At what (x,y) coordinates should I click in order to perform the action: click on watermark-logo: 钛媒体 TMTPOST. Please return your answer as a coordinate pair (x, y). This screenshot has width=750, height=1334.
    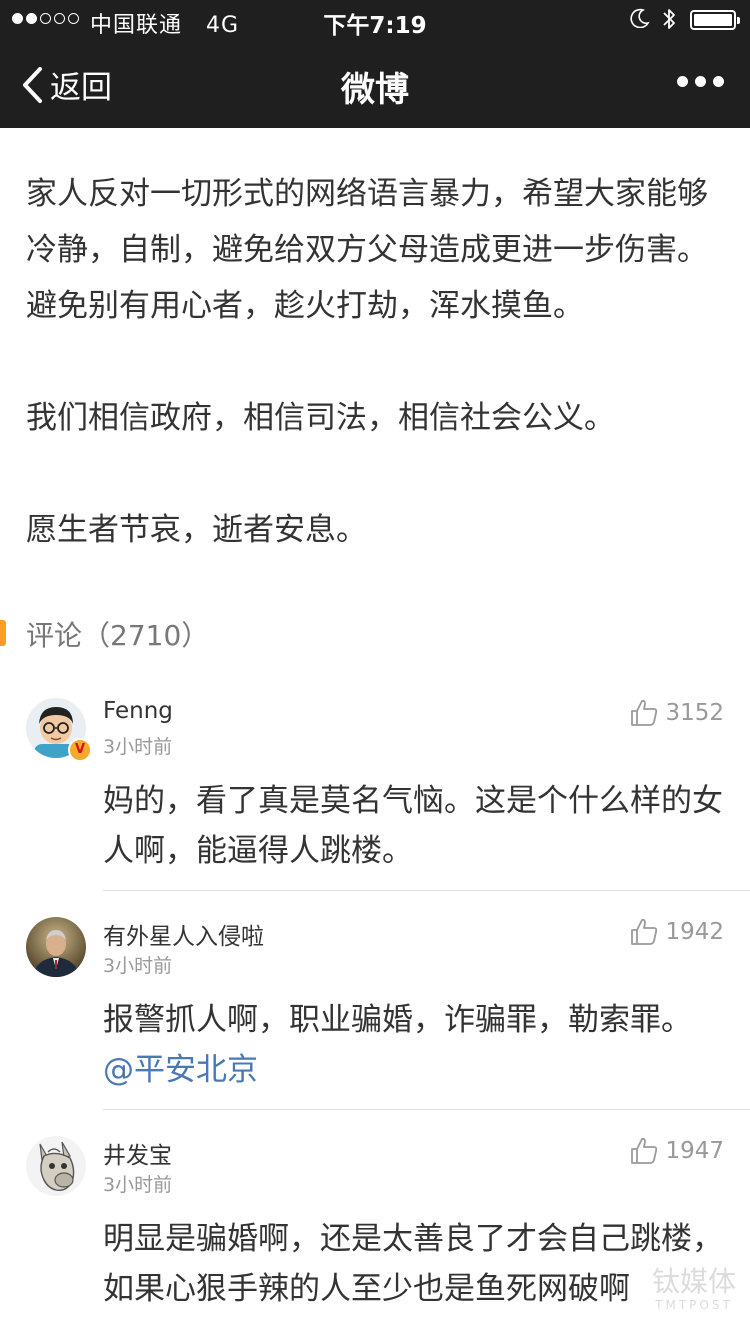
    Looking at the image, I should click on (693, 1289).